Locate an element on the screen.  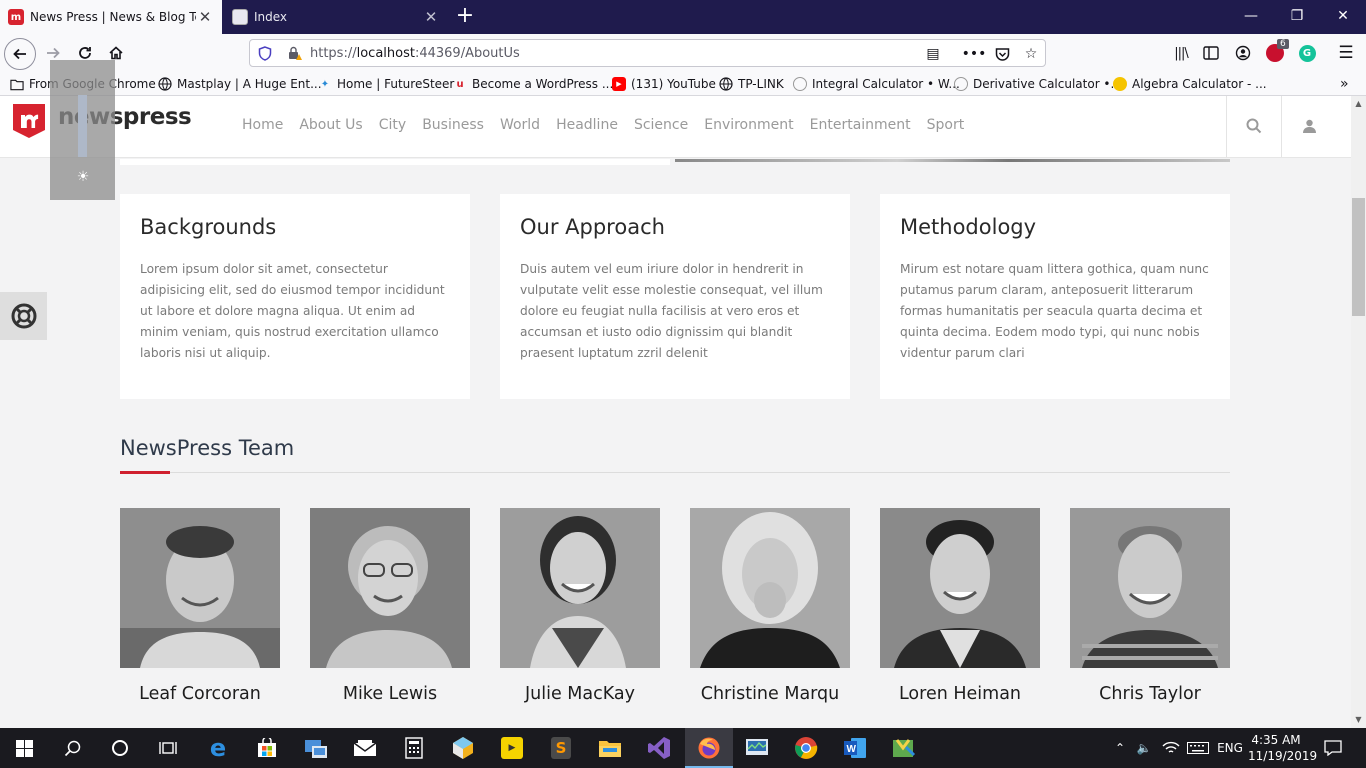
scroll-up-icon: ▲ is located at coordinates (1358, 104).